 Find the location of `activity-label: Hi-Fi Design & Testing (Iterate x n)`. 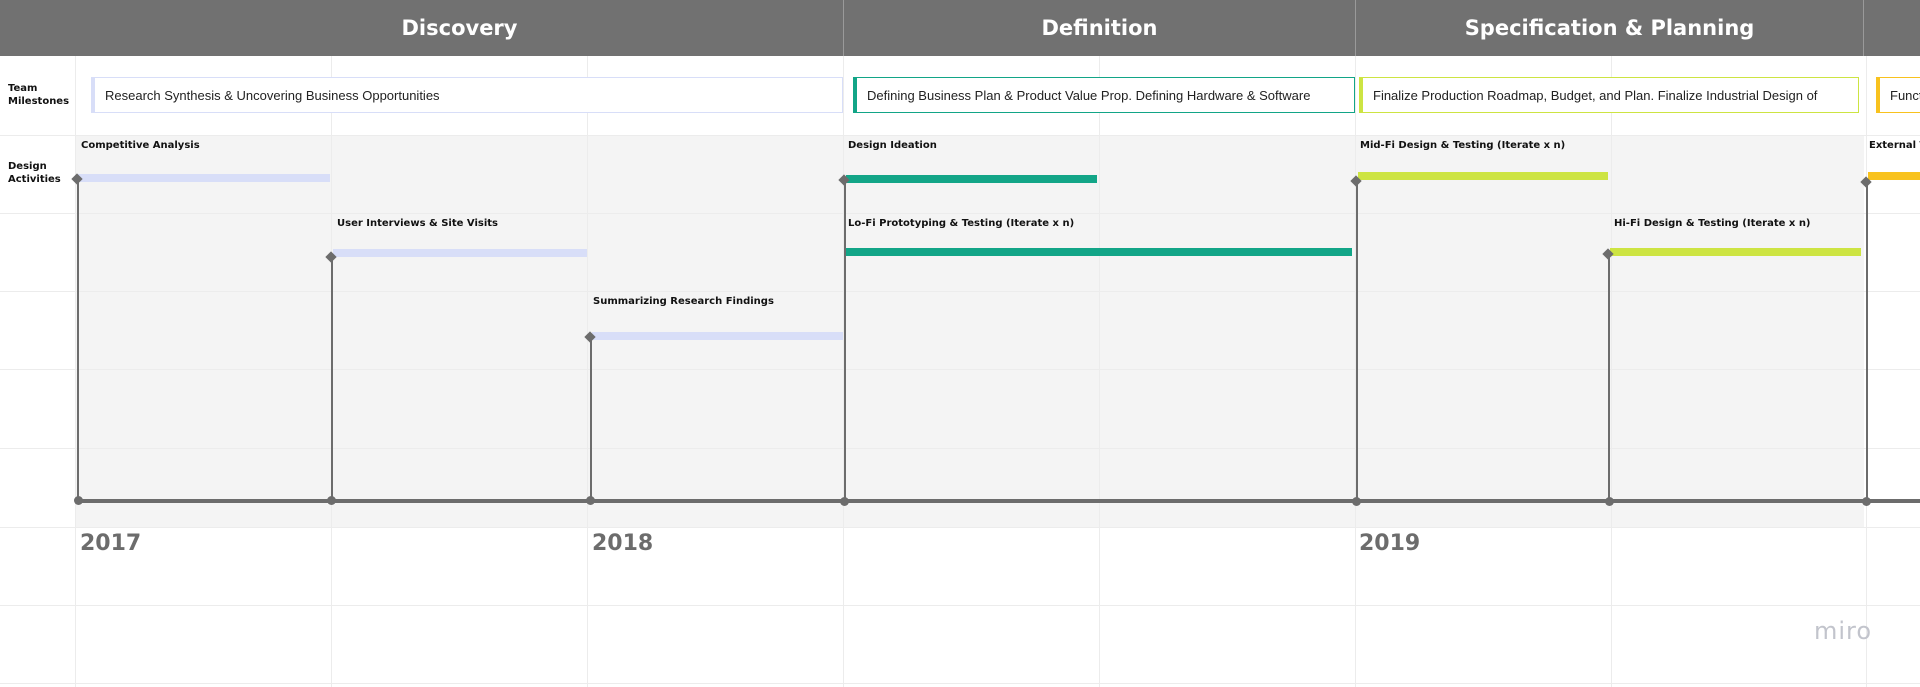

activity-label: Hi-Fi Design & Testing (Iterate x n) is located at coordinates (1712, 223).